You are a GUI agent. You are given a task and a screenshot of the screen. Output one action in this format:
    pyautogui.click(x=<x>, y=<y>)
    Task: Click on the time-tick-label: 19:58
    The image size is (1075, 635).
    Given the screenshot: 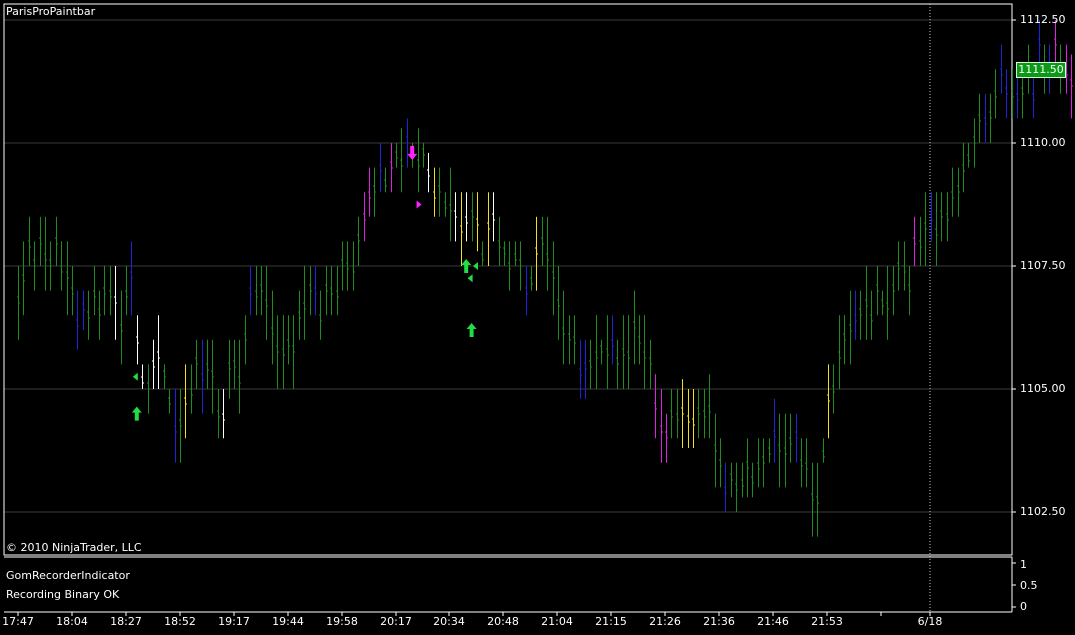 What is the action you would take?
    pyautogui.click(x=342, y=621)
    